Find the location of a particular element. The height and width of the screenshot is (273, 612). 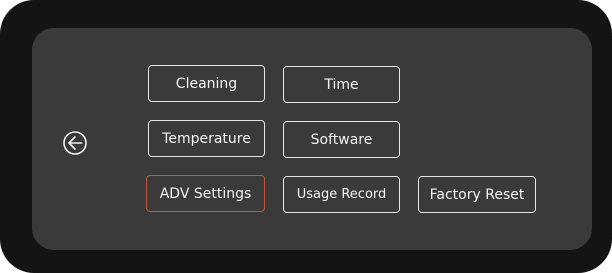

time-button-label: Time is located at coordinates (341, 84).